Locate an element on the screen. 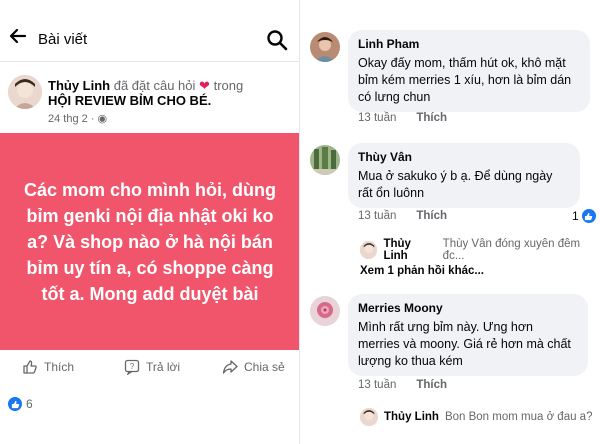 The image size is (600, 444). like-button: Thích is located at coordinates (48, 367).